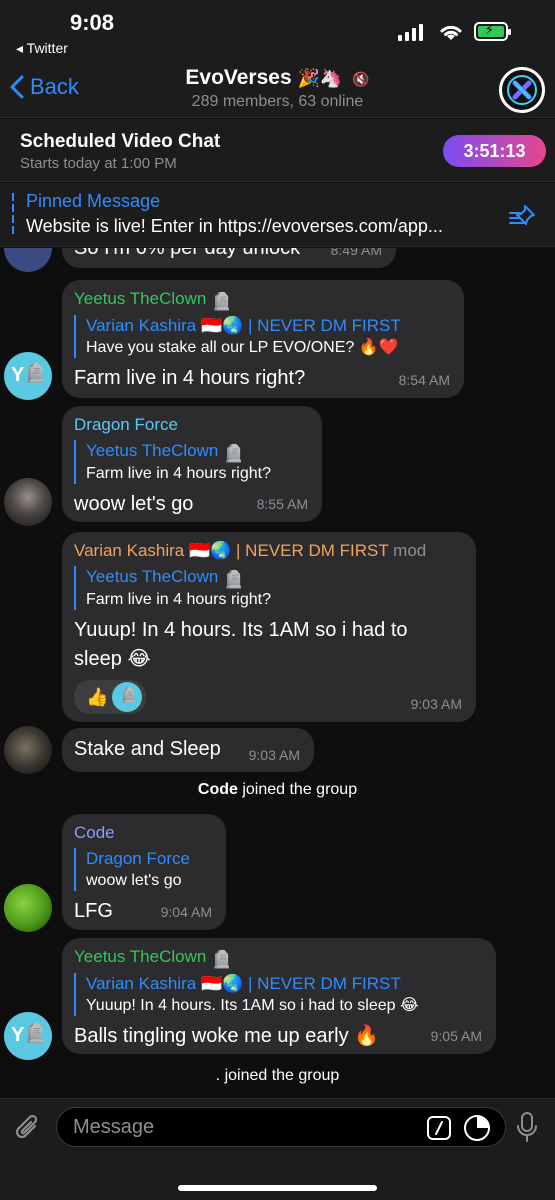 This screenshot has width=555, height=1200. Describe the element at coordinates (361, 79) in the screenshot. I see `muted-icon: 🔇` at that location.